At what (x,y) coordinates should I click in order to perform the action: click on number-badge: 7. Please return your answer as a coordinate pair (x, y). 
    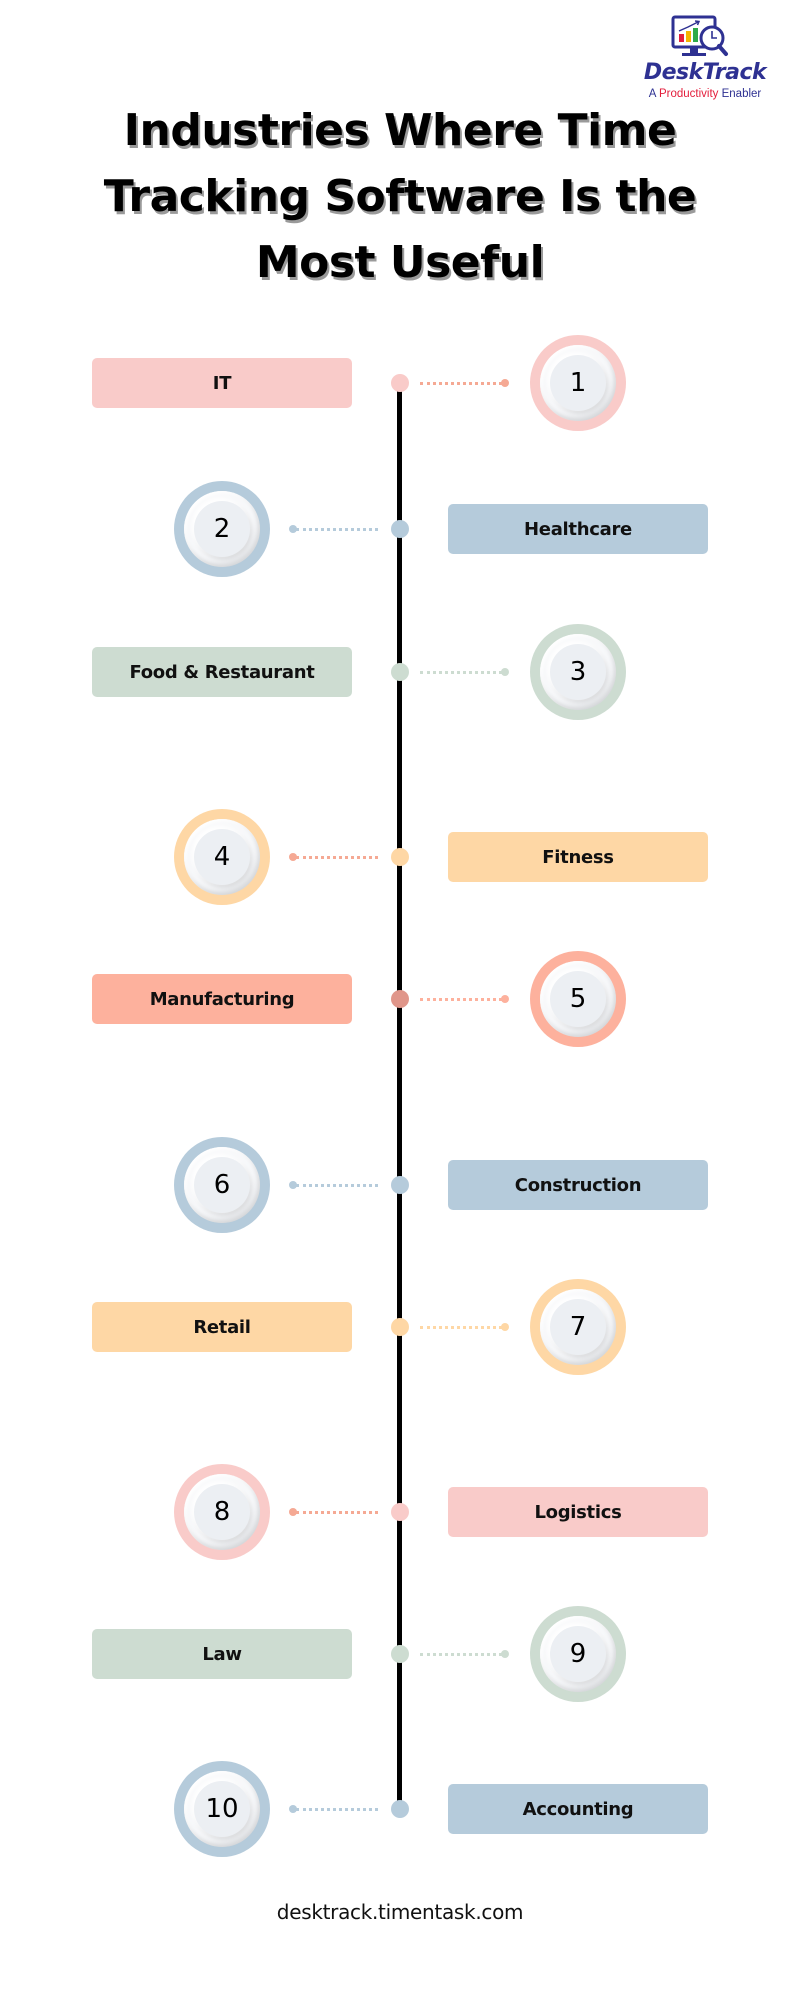
    Looking at the image, I should click on (578, 1327).